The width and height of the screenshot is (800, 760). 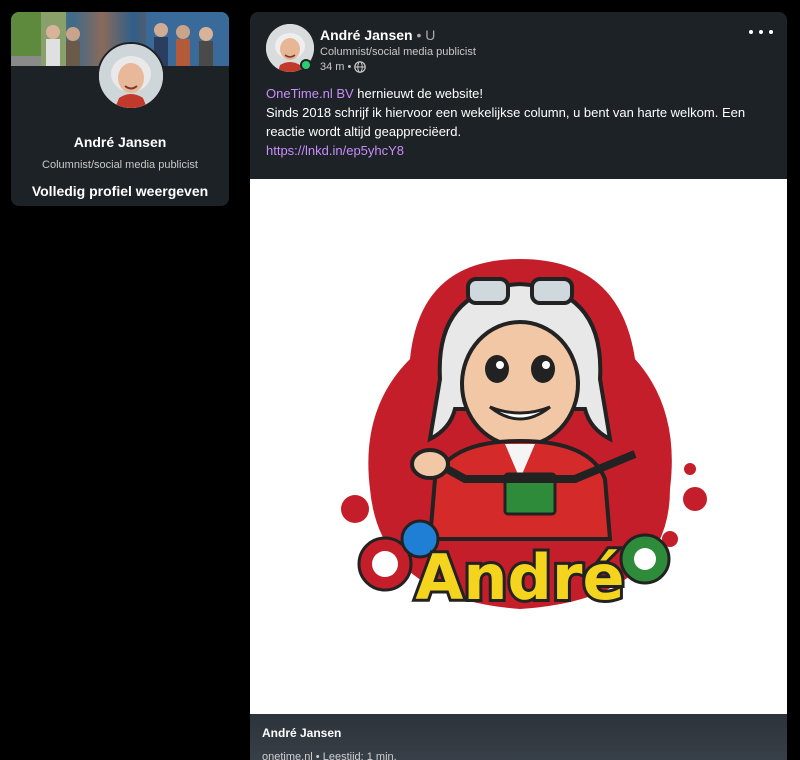 I want to click on post-author-line: André Jansen • U, so click(x=377, y=35).